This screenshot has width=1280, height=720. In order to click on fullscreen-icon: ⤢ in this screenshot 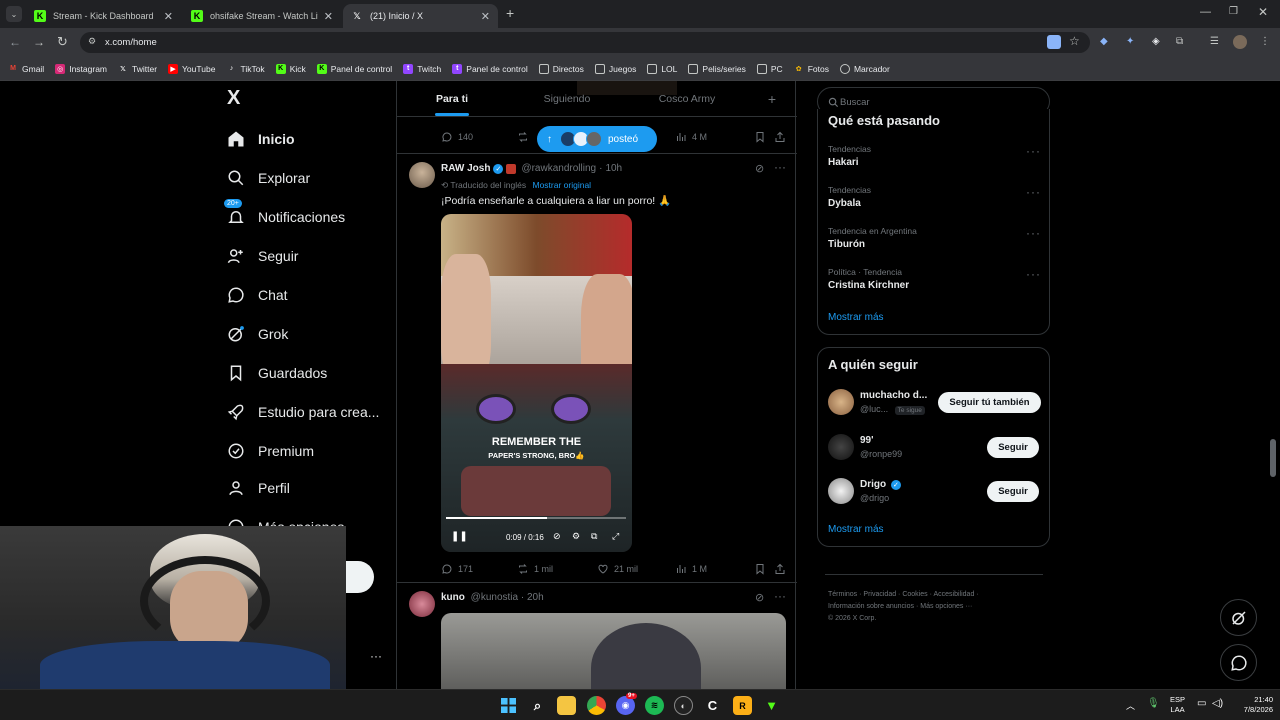, I will do `click(615, 536)`.